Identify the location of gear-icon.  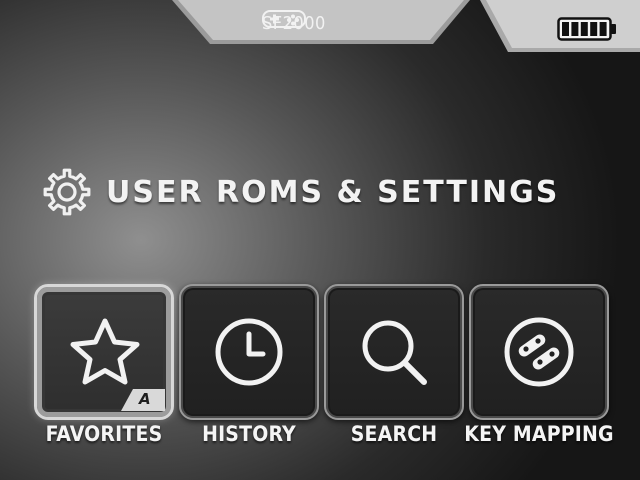
(67, 192).